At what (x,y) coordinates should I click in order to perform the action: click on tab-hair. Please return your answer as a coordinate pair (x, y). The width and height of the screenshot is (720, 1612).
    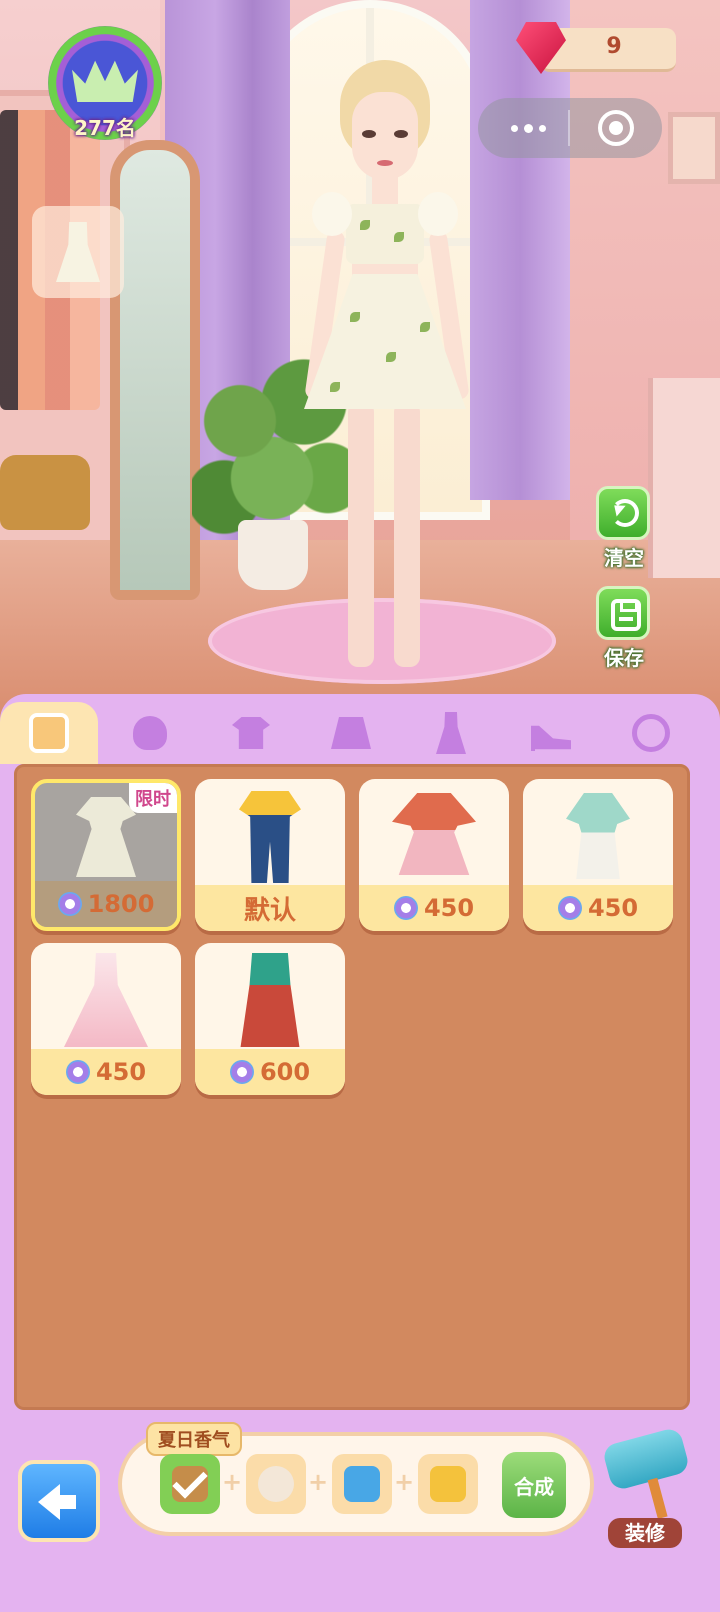
    Looking at the image, I should click on (150, 733).